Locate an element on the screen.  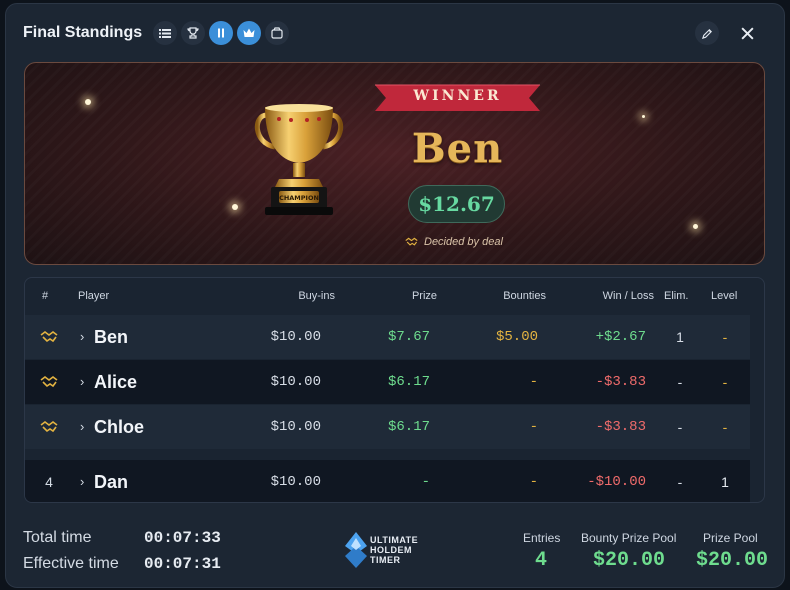
pause-icon is located at coordinates (221, 33).